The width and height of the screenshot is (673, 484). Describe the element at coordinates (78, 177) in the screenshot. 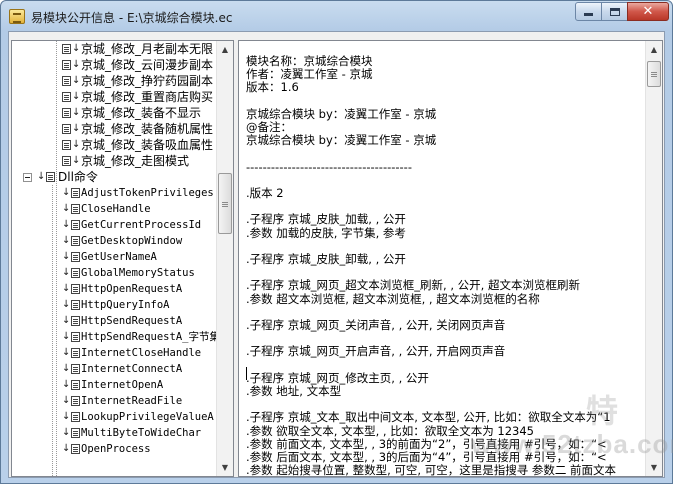

I see `tree-group-label: Dll命令` at that location.